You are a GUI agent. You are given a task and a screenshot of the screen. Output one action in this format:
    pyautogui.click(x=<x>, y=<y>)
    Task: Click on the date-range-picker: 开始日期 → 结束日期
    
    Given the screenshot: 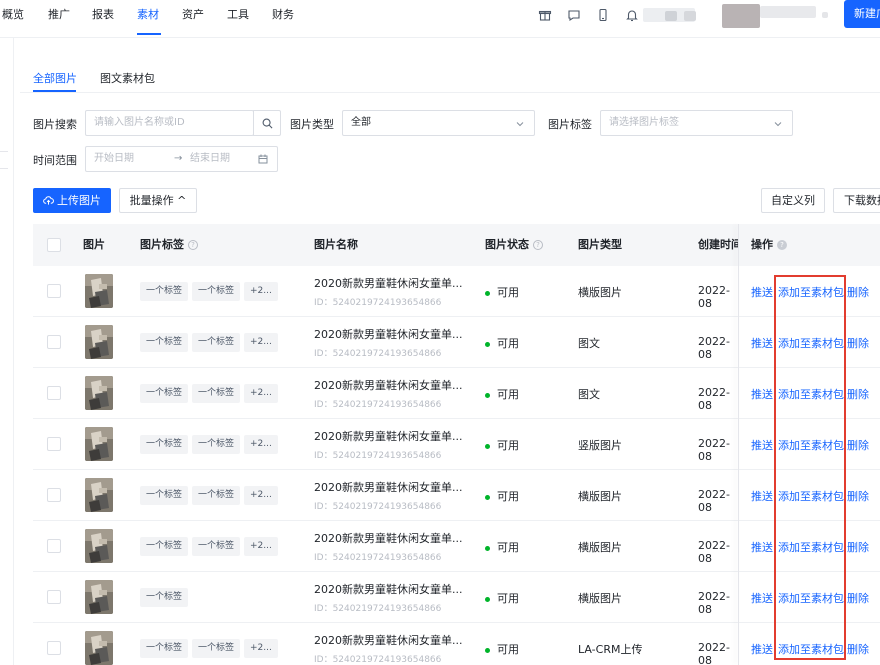 What is the action you would take?
    pyautogui.click(x=181, y=159)
    